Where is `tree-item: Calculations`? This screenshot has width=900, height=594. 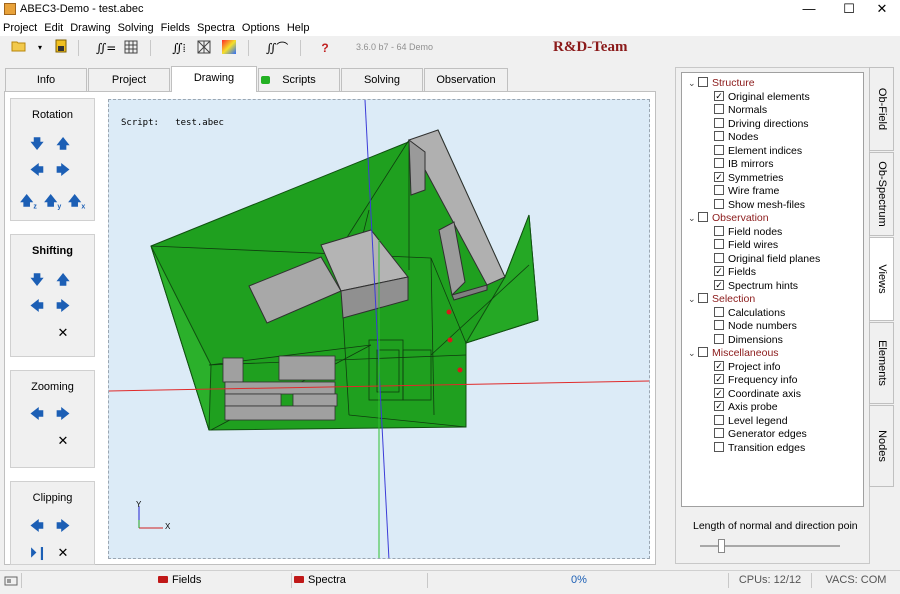
tree-item: Calculations is located at coordinates (749, 313).